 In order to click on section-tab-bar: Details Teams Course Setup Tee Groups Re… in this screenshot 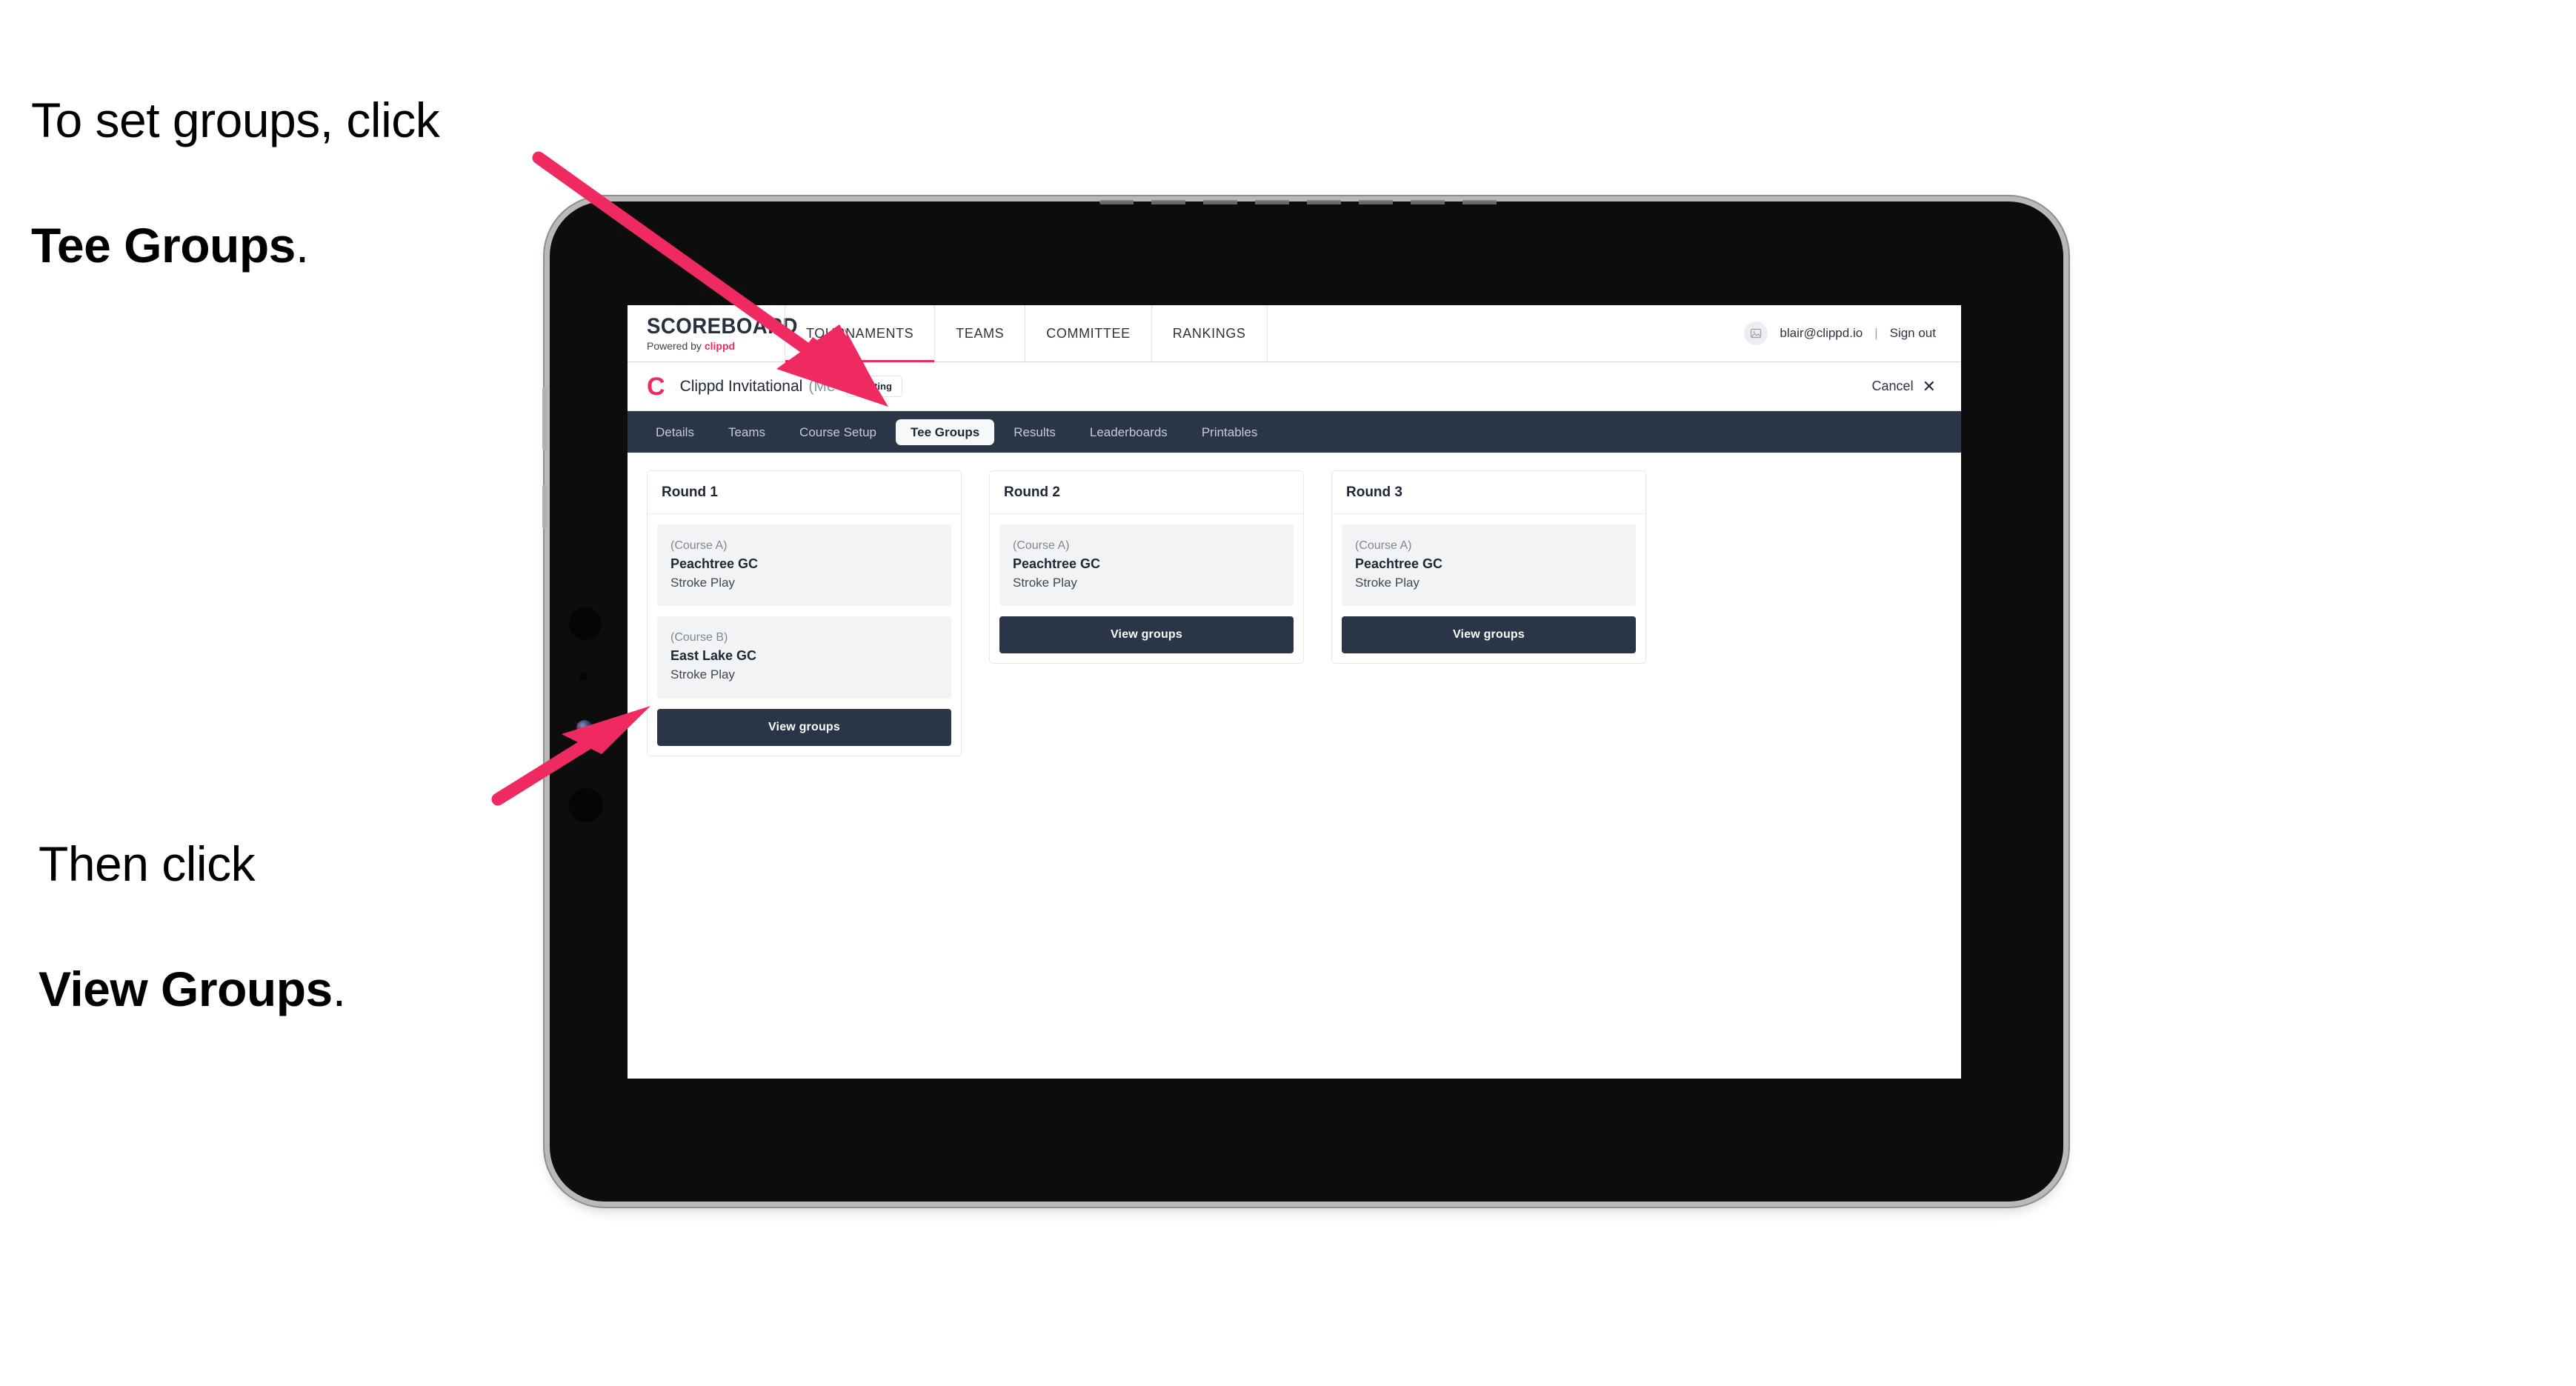, I will do `click(1294, 432)`.